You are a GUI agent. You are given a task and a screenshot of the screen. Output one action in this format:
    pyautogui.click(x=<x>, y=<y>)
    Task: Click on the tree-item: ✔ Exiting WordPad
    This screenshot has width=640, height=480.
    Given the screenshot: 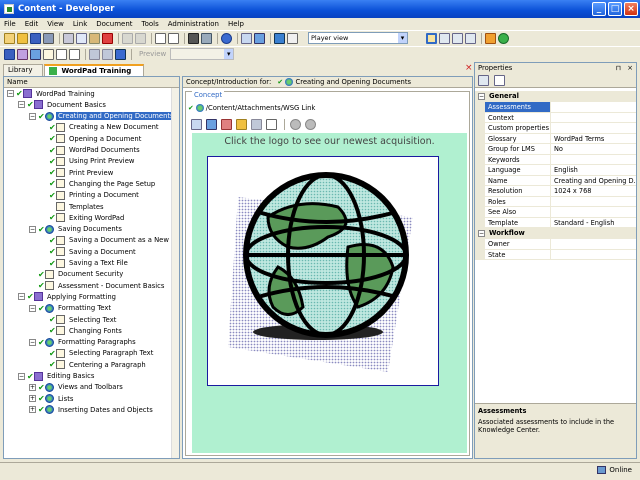 What is the action you would take?
    pyautogui.click(x=83, y=217)
    